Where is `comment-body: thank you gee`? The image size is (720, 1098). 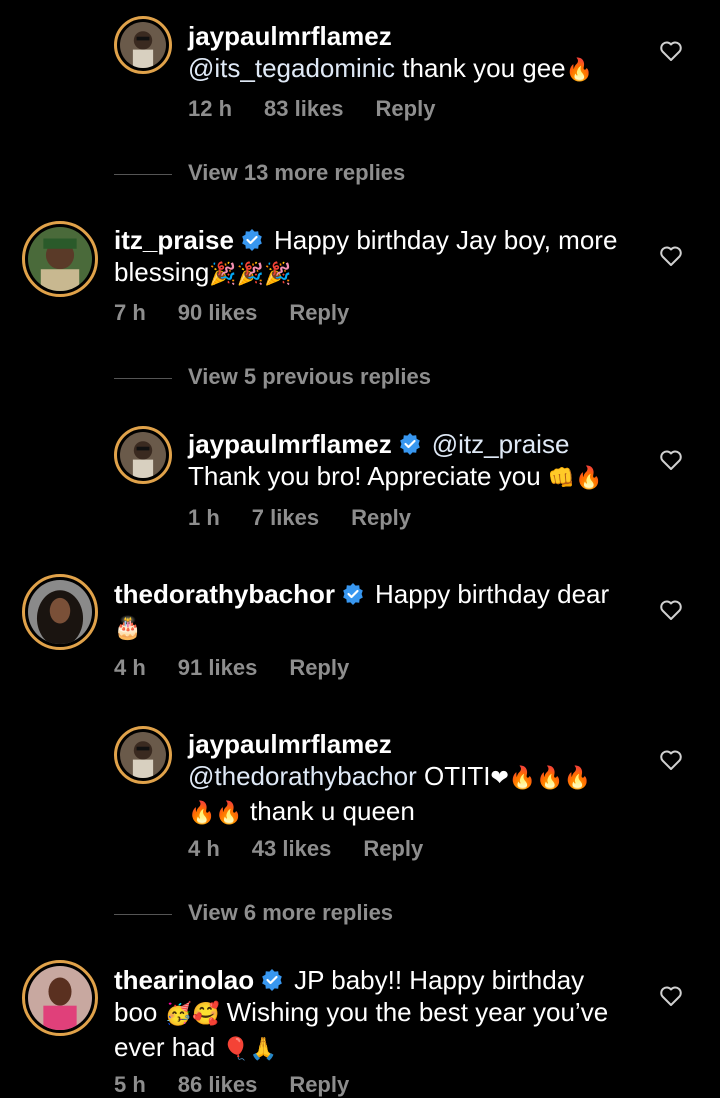 comment-body: thank you gee is located at coordinates (480, 68).